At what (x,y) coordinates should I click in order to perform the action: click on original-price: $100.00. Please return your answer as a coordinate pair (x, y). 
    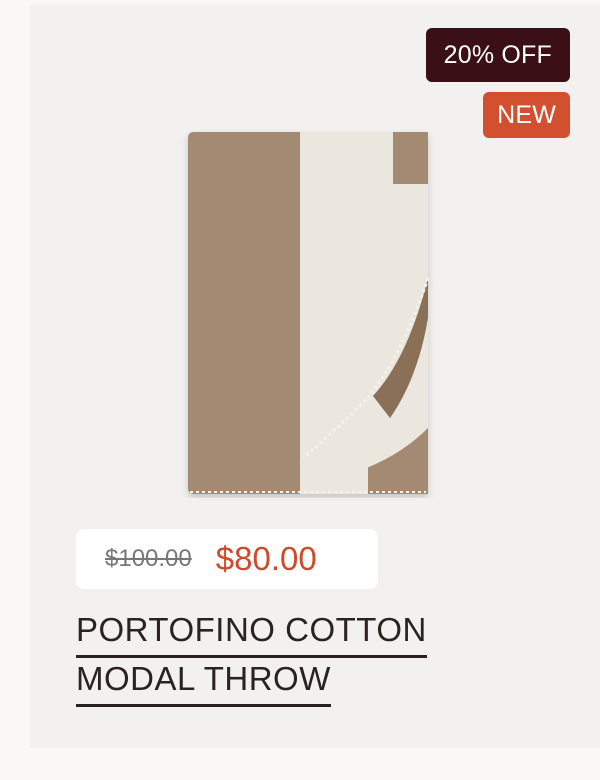
    Looking at the image, I should click on (148, 558).